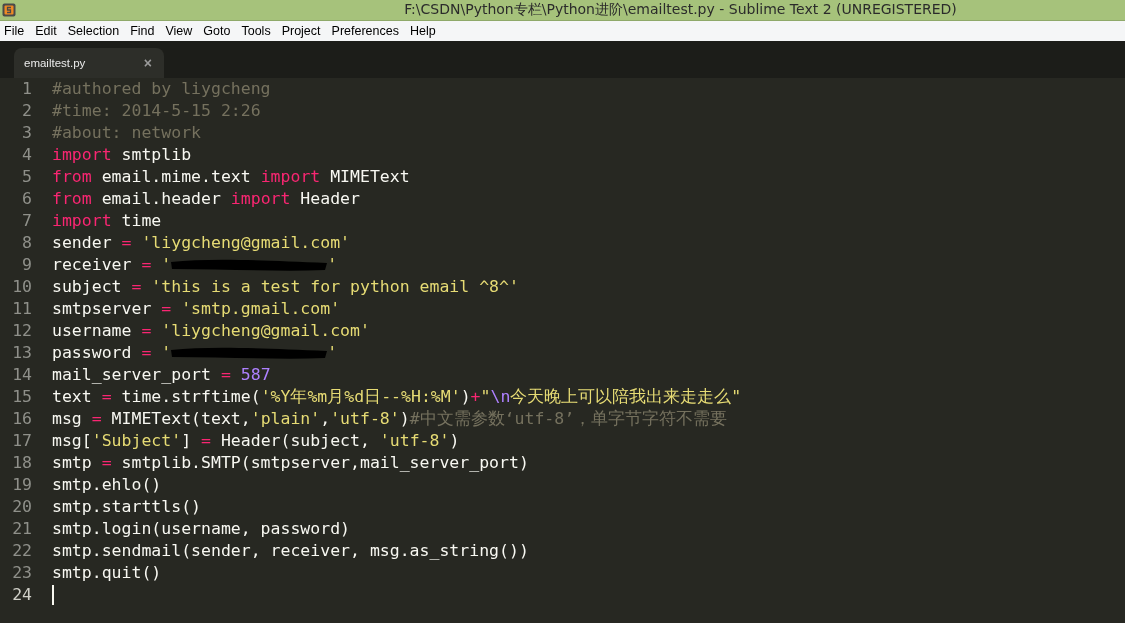 Image resolution: width=1125 pixels, height=623 pixels. What do you see at coordinates (122, 155) in the screenshot?
I see `code-text: import smtplib` at bounding box center [122, 155].